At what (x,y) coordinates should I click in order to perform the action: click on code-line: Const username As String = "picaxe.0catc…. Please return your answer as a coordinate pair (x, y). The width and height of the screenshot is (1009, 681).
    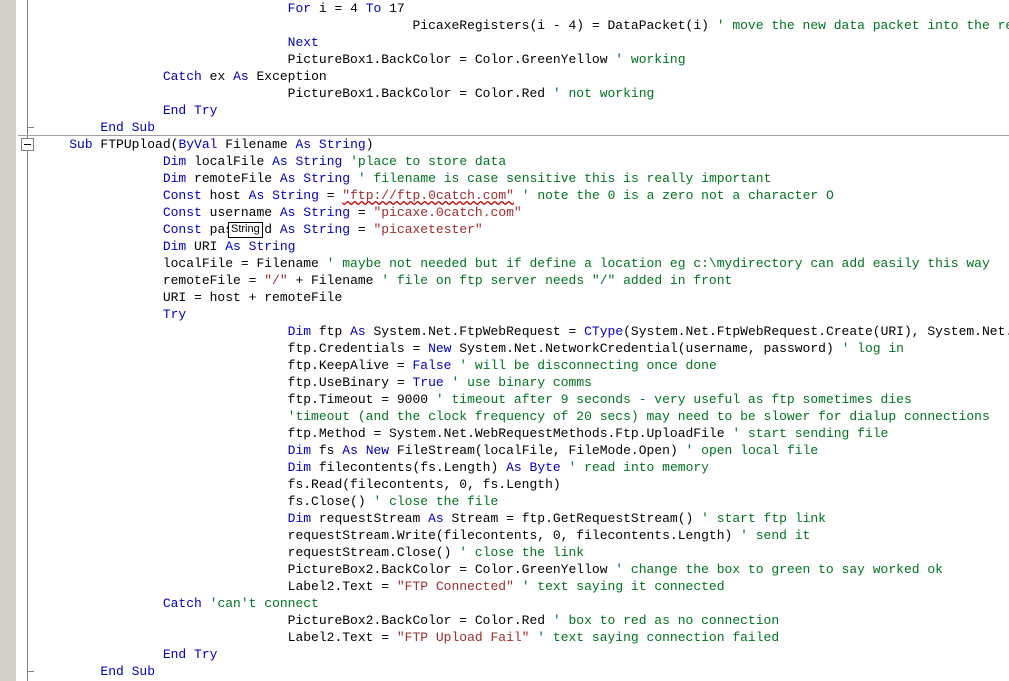
    Looking at the image, I should click on (523, 212).